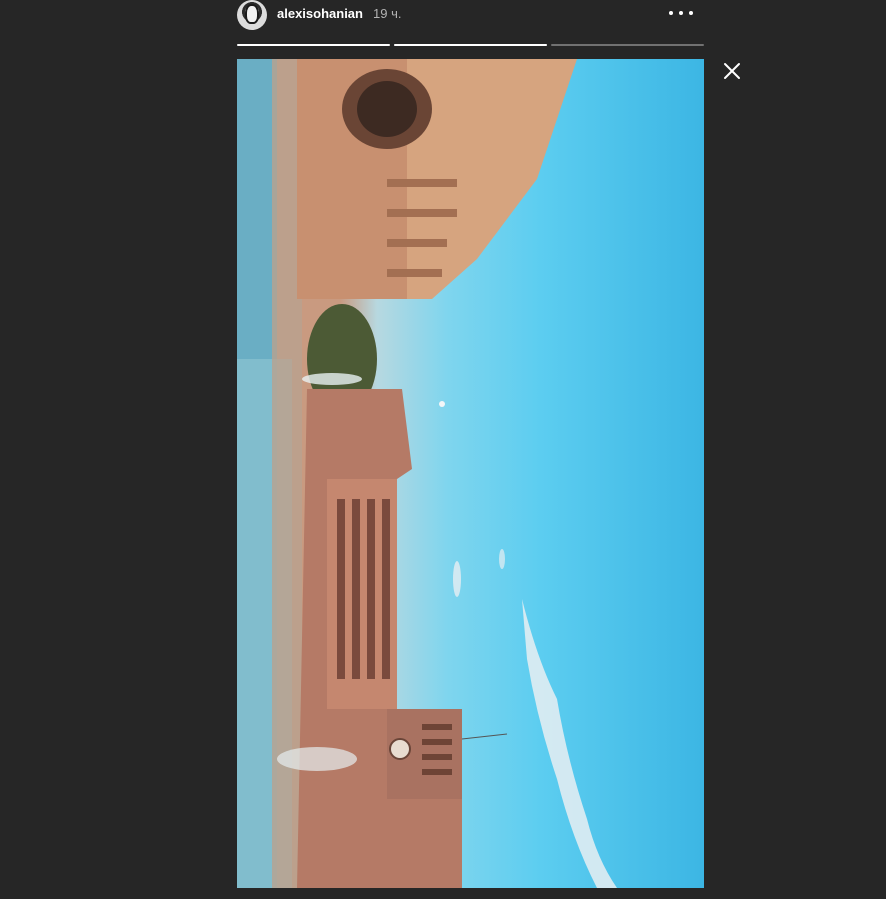 This screenshot has width=886, height=899. Describe the element at coordinates (252, 15) in the screenshot. I see `avatar` at that location.